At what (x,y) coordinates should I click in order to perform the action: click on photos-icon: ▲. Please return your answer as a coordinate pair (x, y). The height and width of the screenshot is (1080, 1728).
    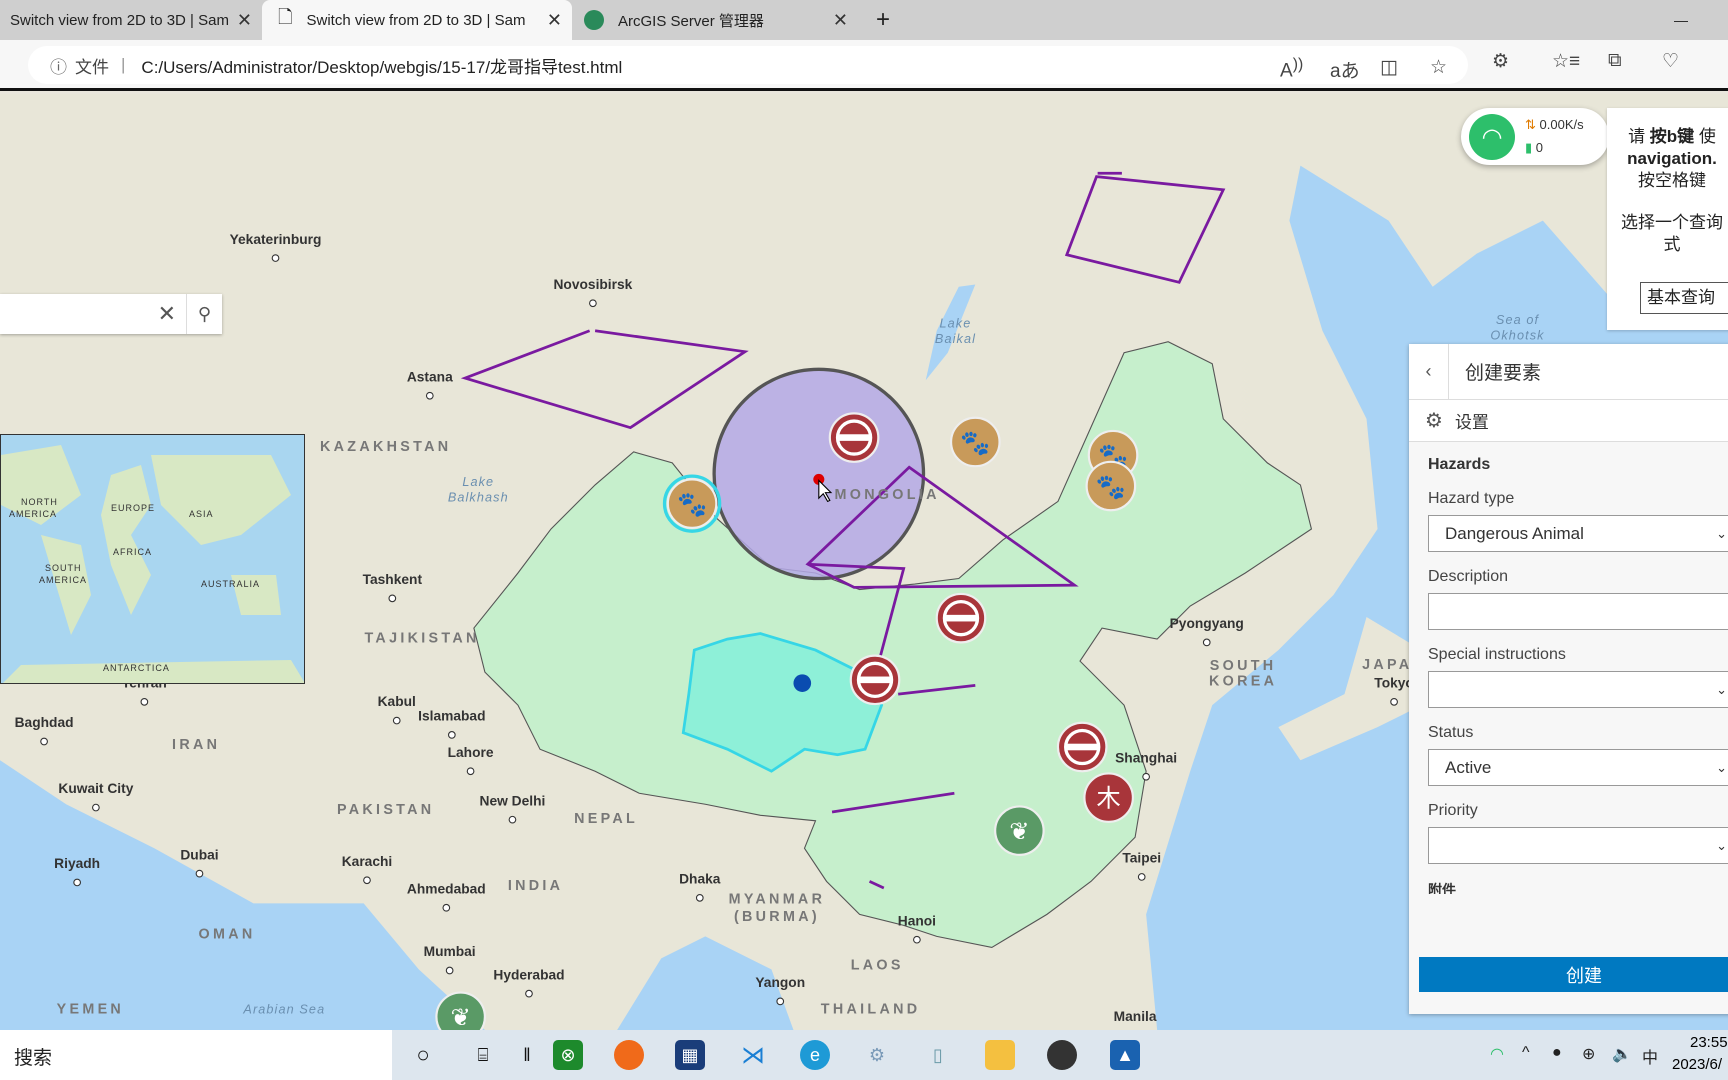
    Looking at the image, I should click on (1125, 1055).